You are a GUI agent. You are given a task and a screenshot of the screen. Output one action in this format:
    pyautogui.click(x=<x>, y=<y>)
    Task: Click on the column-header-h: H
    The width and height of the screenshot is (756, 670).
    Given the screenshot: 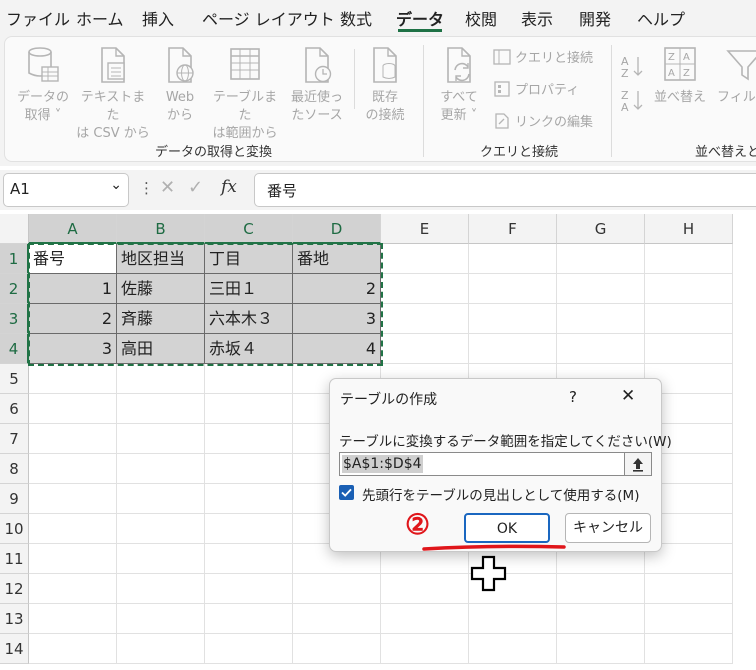 What is the action you would take?
    pyautogui.click(x=689, y=229)
    